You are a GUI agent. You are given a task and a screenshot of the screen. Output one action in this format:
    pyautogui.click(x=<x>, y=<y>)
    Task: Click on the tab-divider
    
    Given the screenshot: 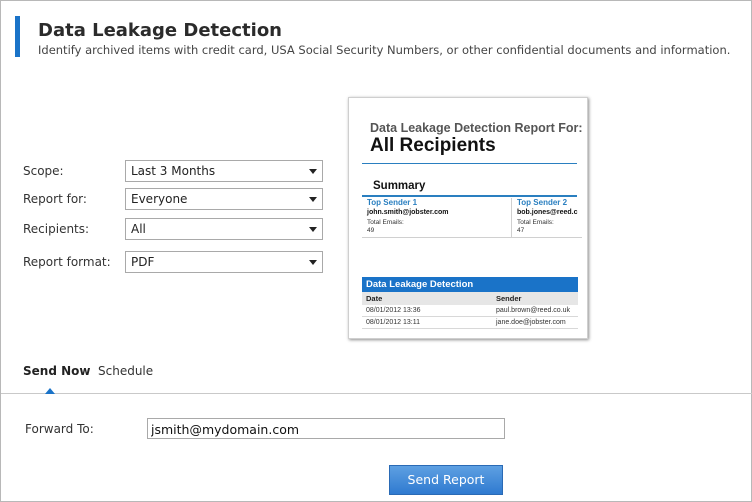 What is the action you would take?
    pyautogui.click(x=376, y=393)
    